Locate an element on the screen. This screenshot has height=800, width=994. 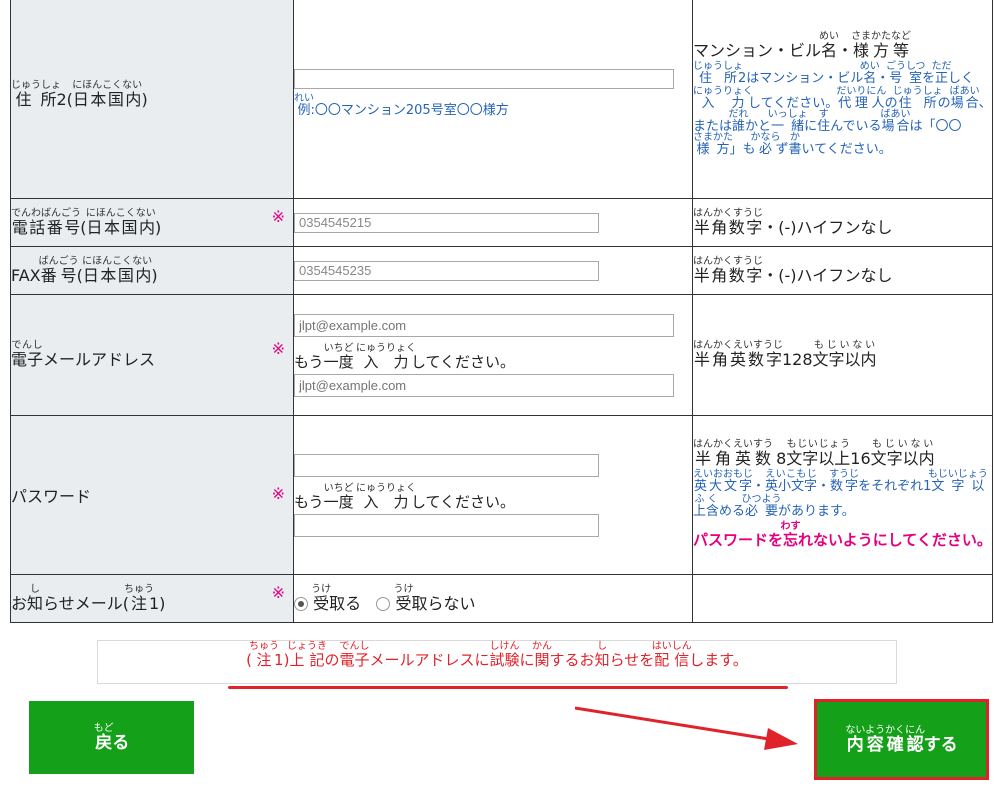
phone-input is located at coordinates (446, 222).